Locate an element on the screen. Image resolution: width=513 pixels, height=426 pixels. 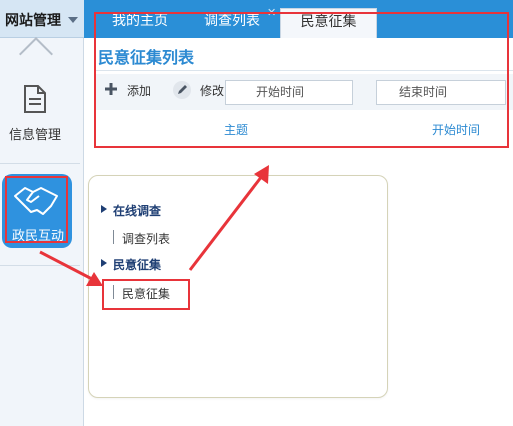
annotation-arrows is located at coordinates (154, 225).